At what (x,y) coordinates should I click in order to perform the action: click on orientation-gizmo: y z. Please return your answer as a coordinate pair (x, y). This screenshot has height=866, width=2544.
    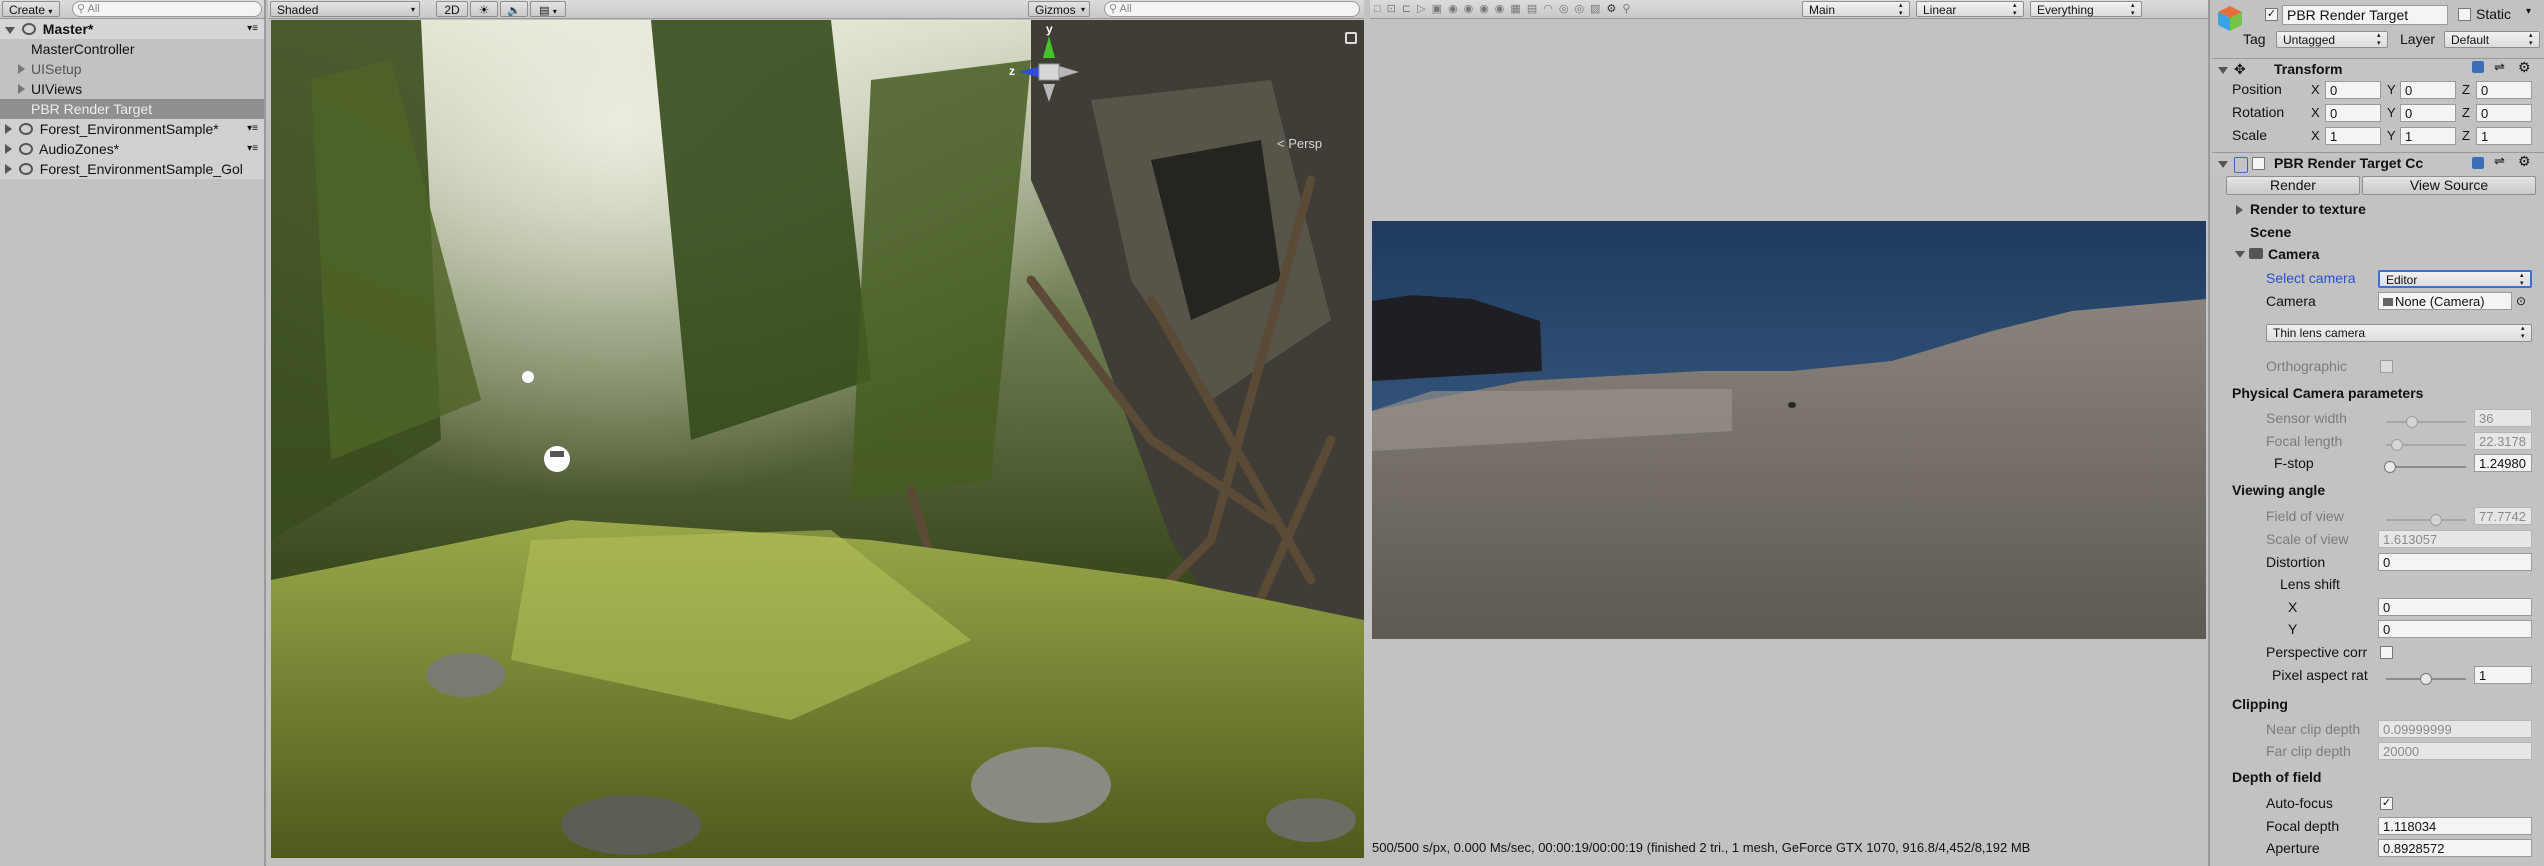
    Looking at the image, I should click on (1050, 70).